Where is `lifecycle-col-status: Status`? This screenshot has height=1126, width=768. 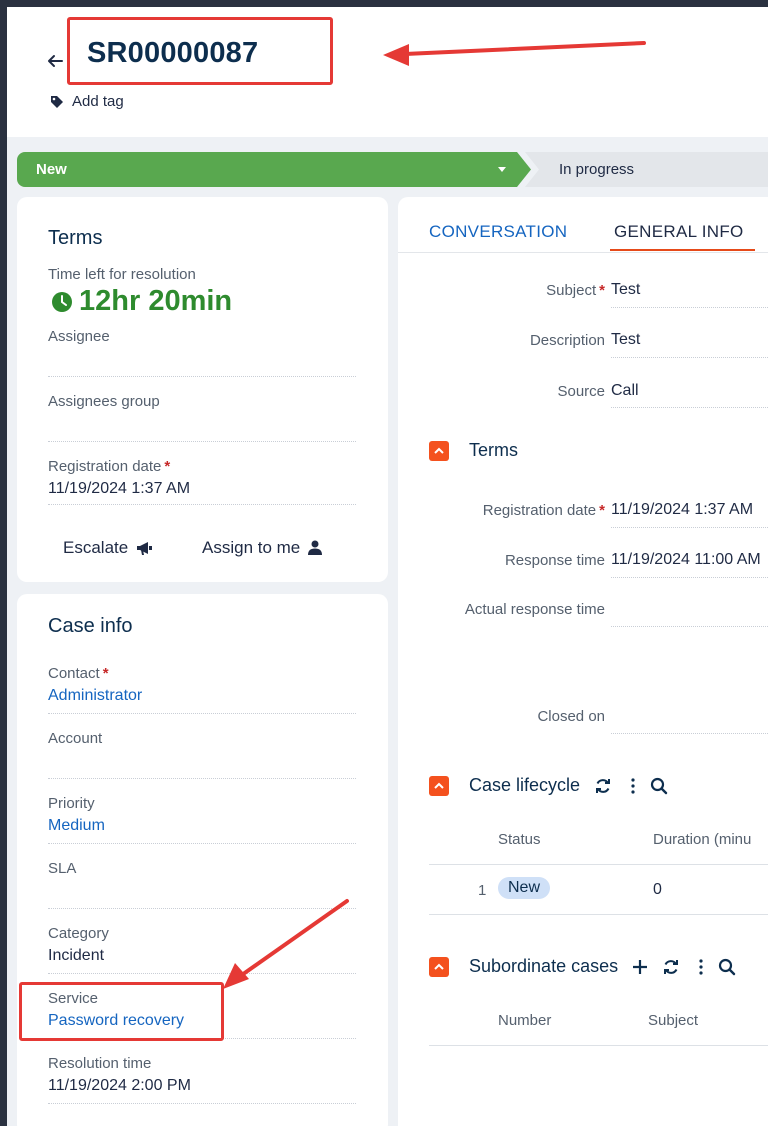
lifecycle-col-status: Status is located at coordinates (519, 839).